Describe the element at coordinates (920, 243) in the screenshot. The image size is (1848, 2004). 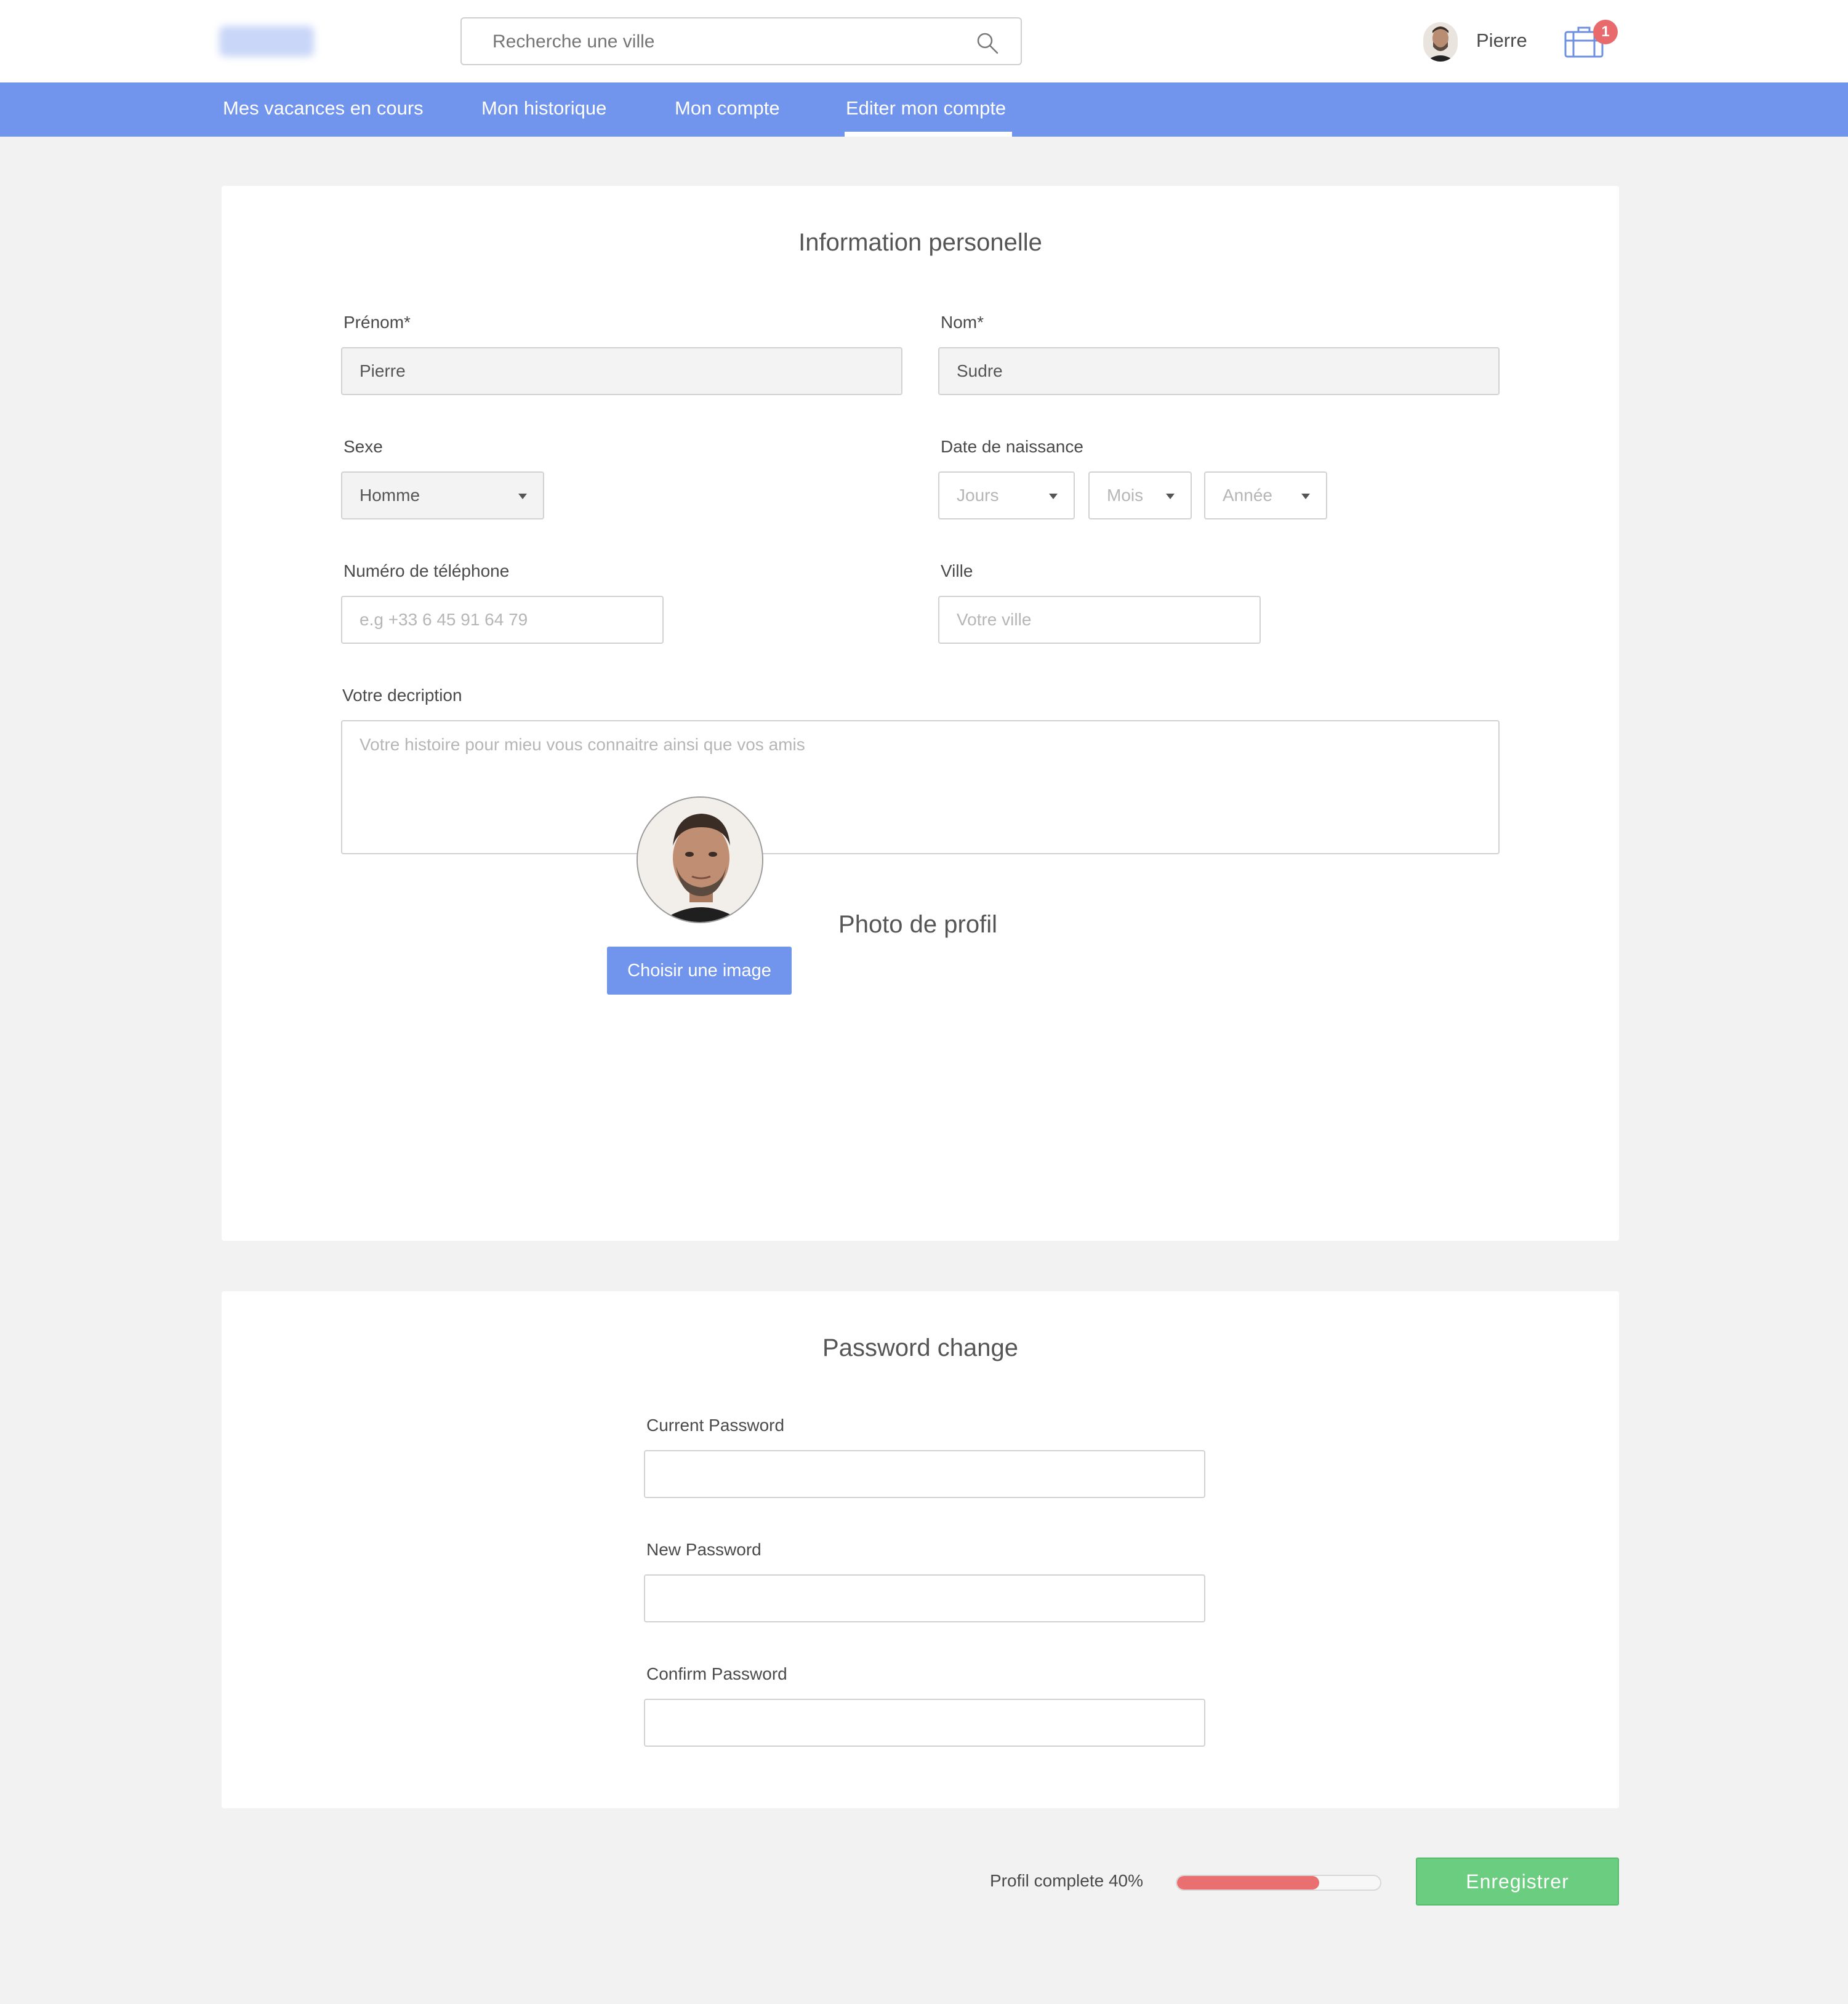
I see `personal-info-title: Information personelle` at that location.